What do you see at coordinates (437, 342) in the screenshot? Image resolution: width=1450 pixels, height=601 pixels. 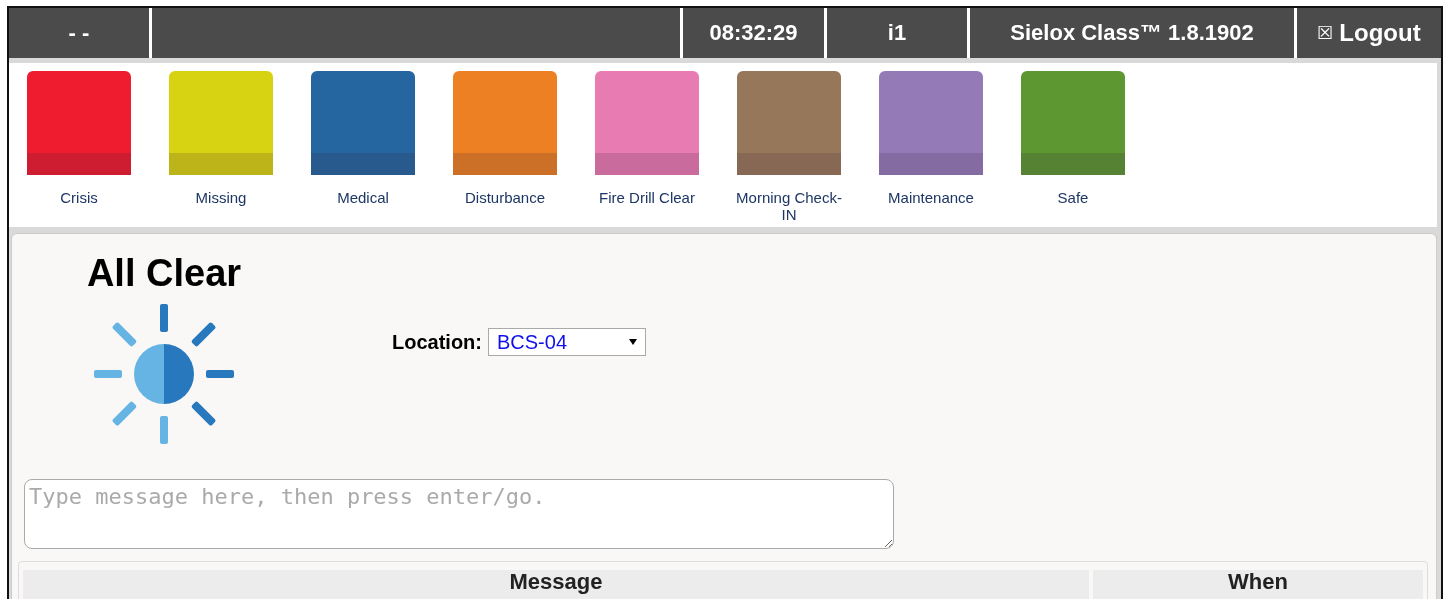 I see `location-label: Location:` at bounding box center [437, 342].